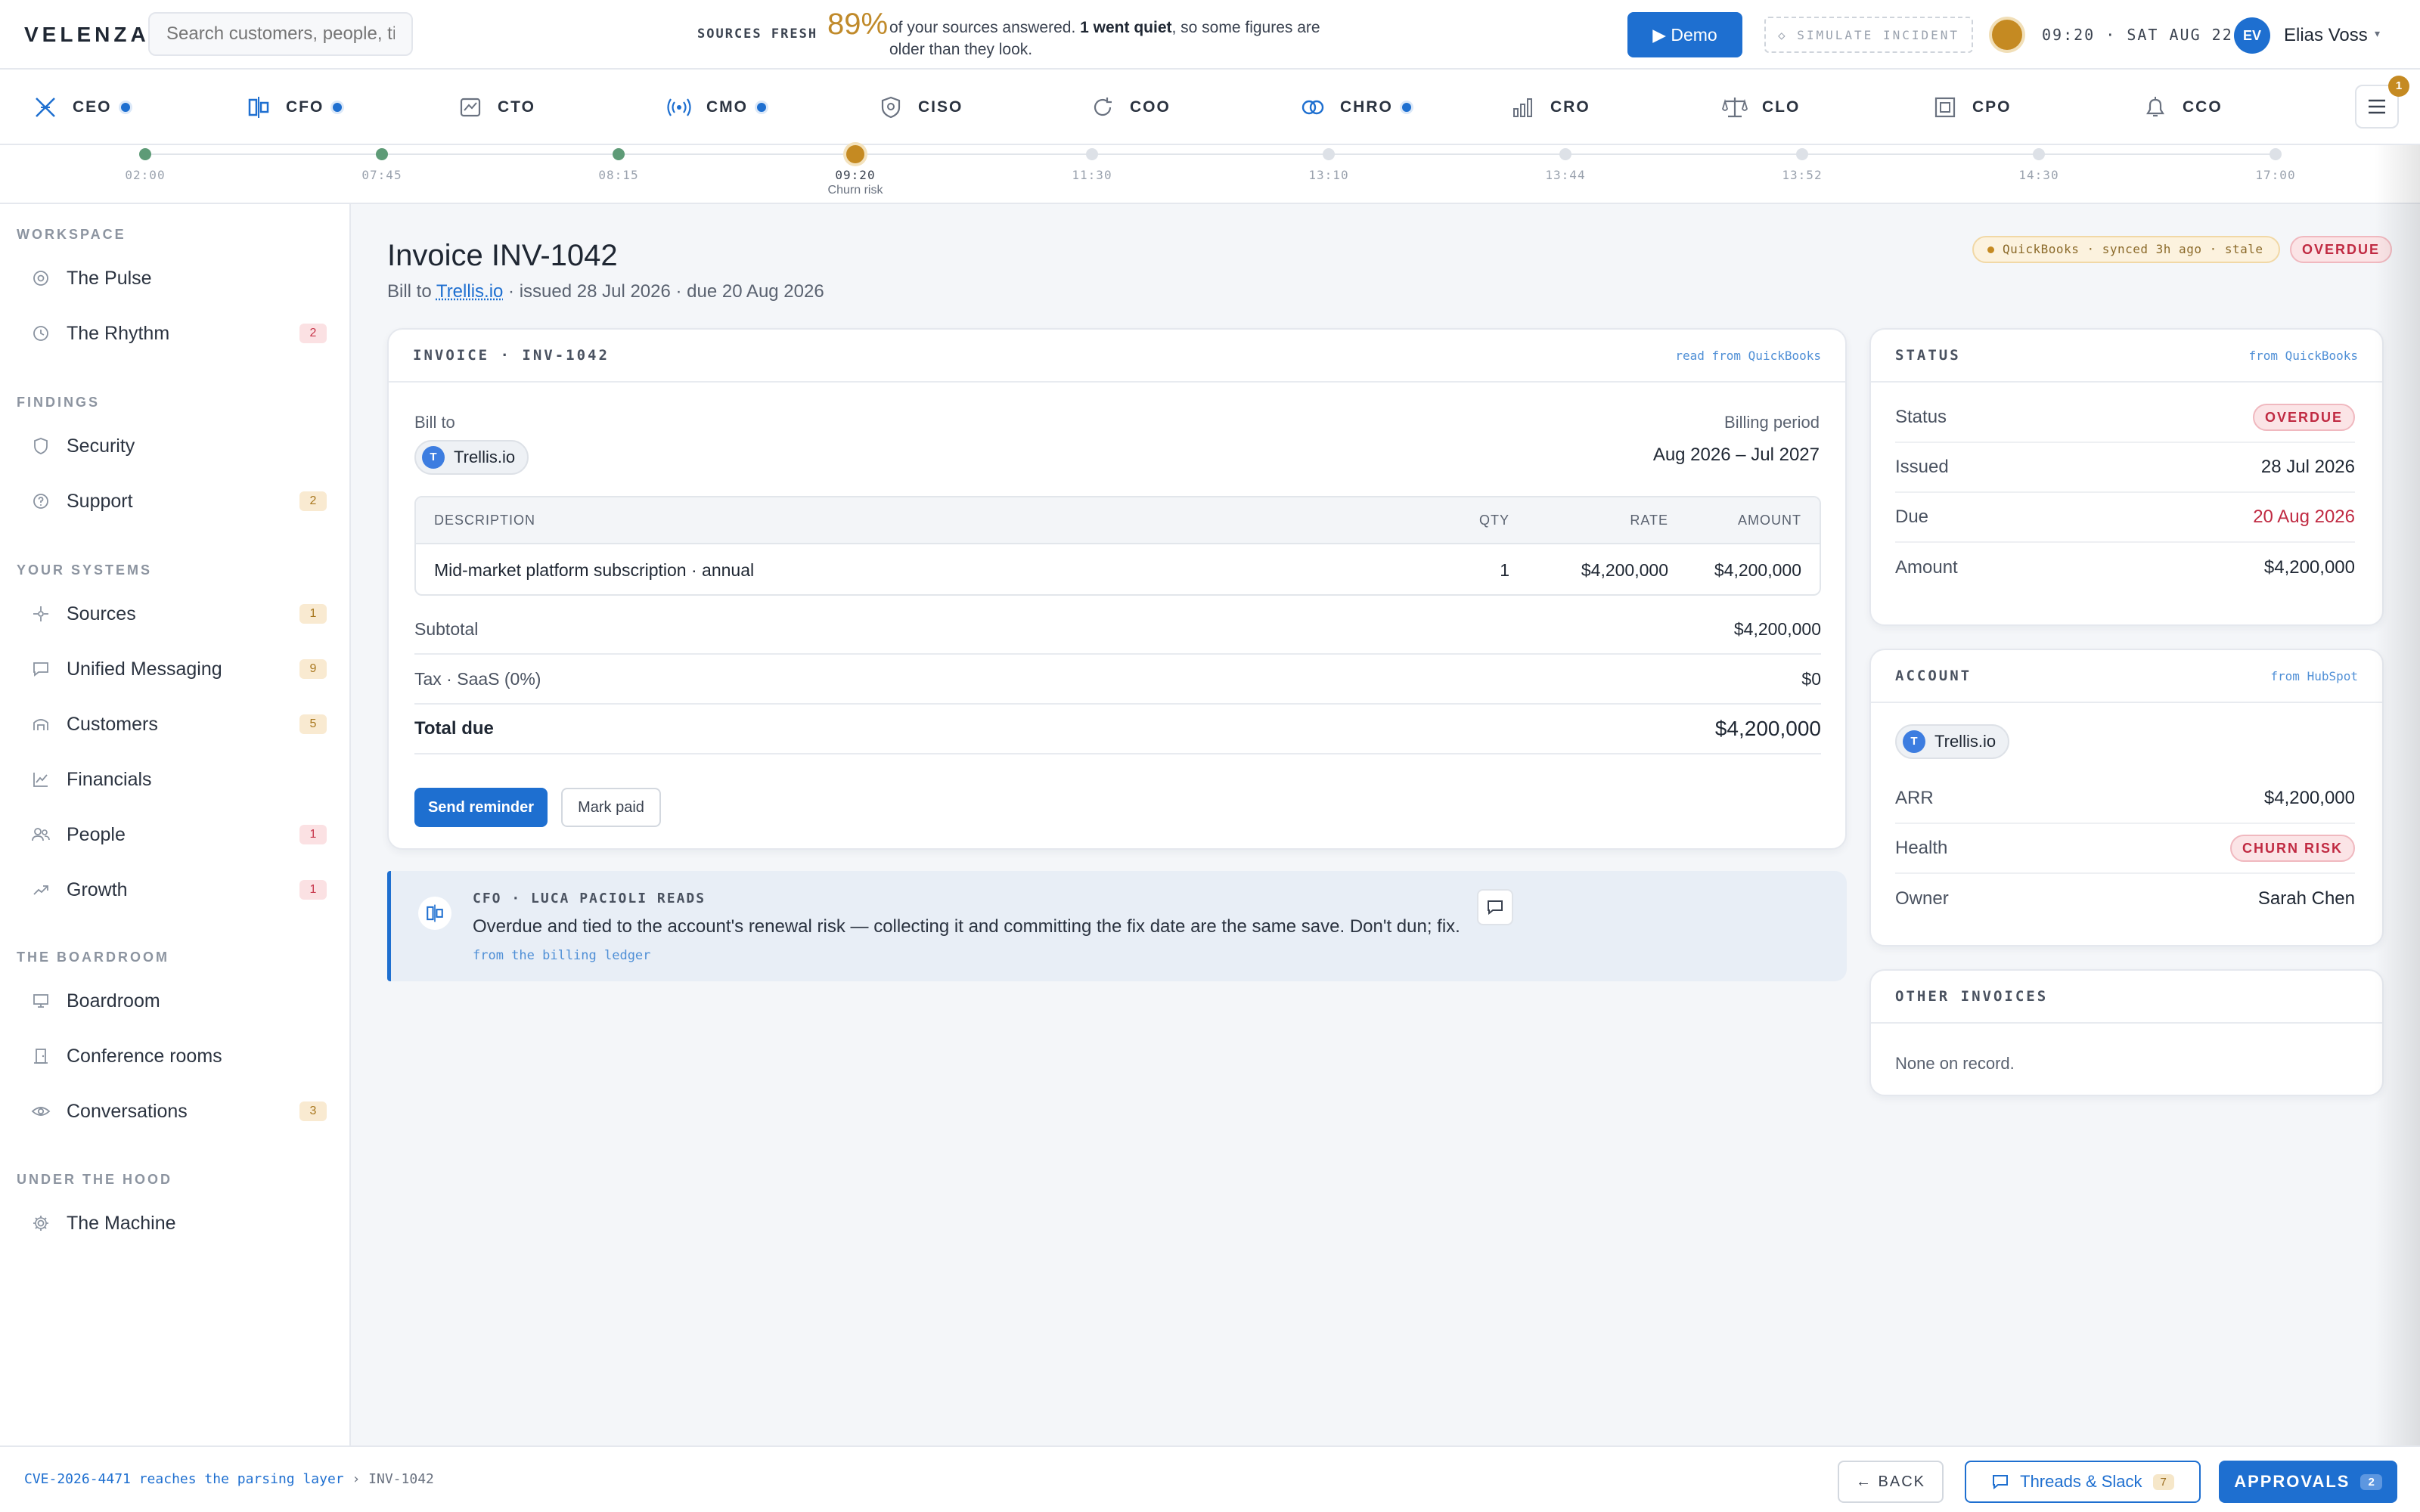 This screenshot has height=1512, width=2420. I want to click on timeline-point: 17:00, so click(2275, 163).